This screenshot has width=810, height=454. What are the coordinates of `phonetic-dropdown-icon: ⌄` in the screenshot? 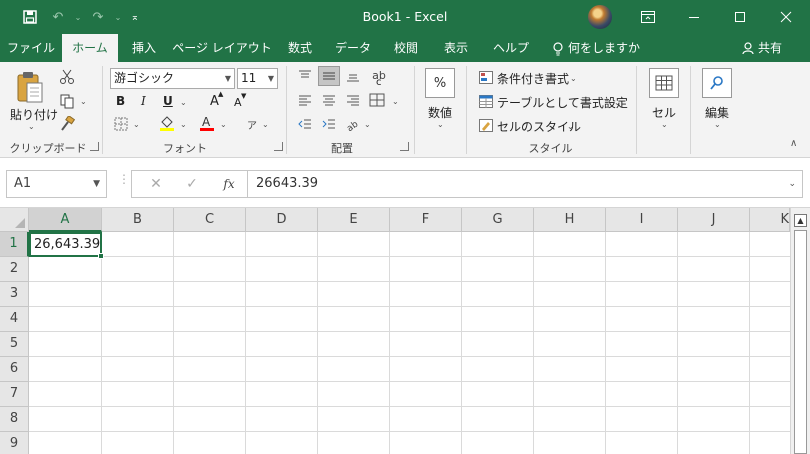 It's located at (265, 124).